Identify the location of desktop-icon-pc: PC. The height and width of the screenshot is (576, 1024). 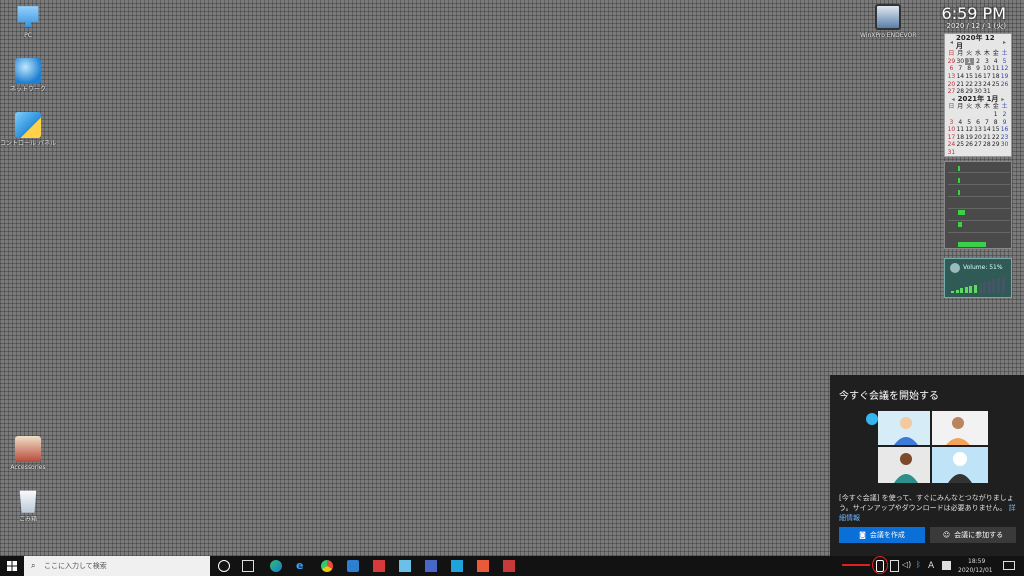
(28, 22).